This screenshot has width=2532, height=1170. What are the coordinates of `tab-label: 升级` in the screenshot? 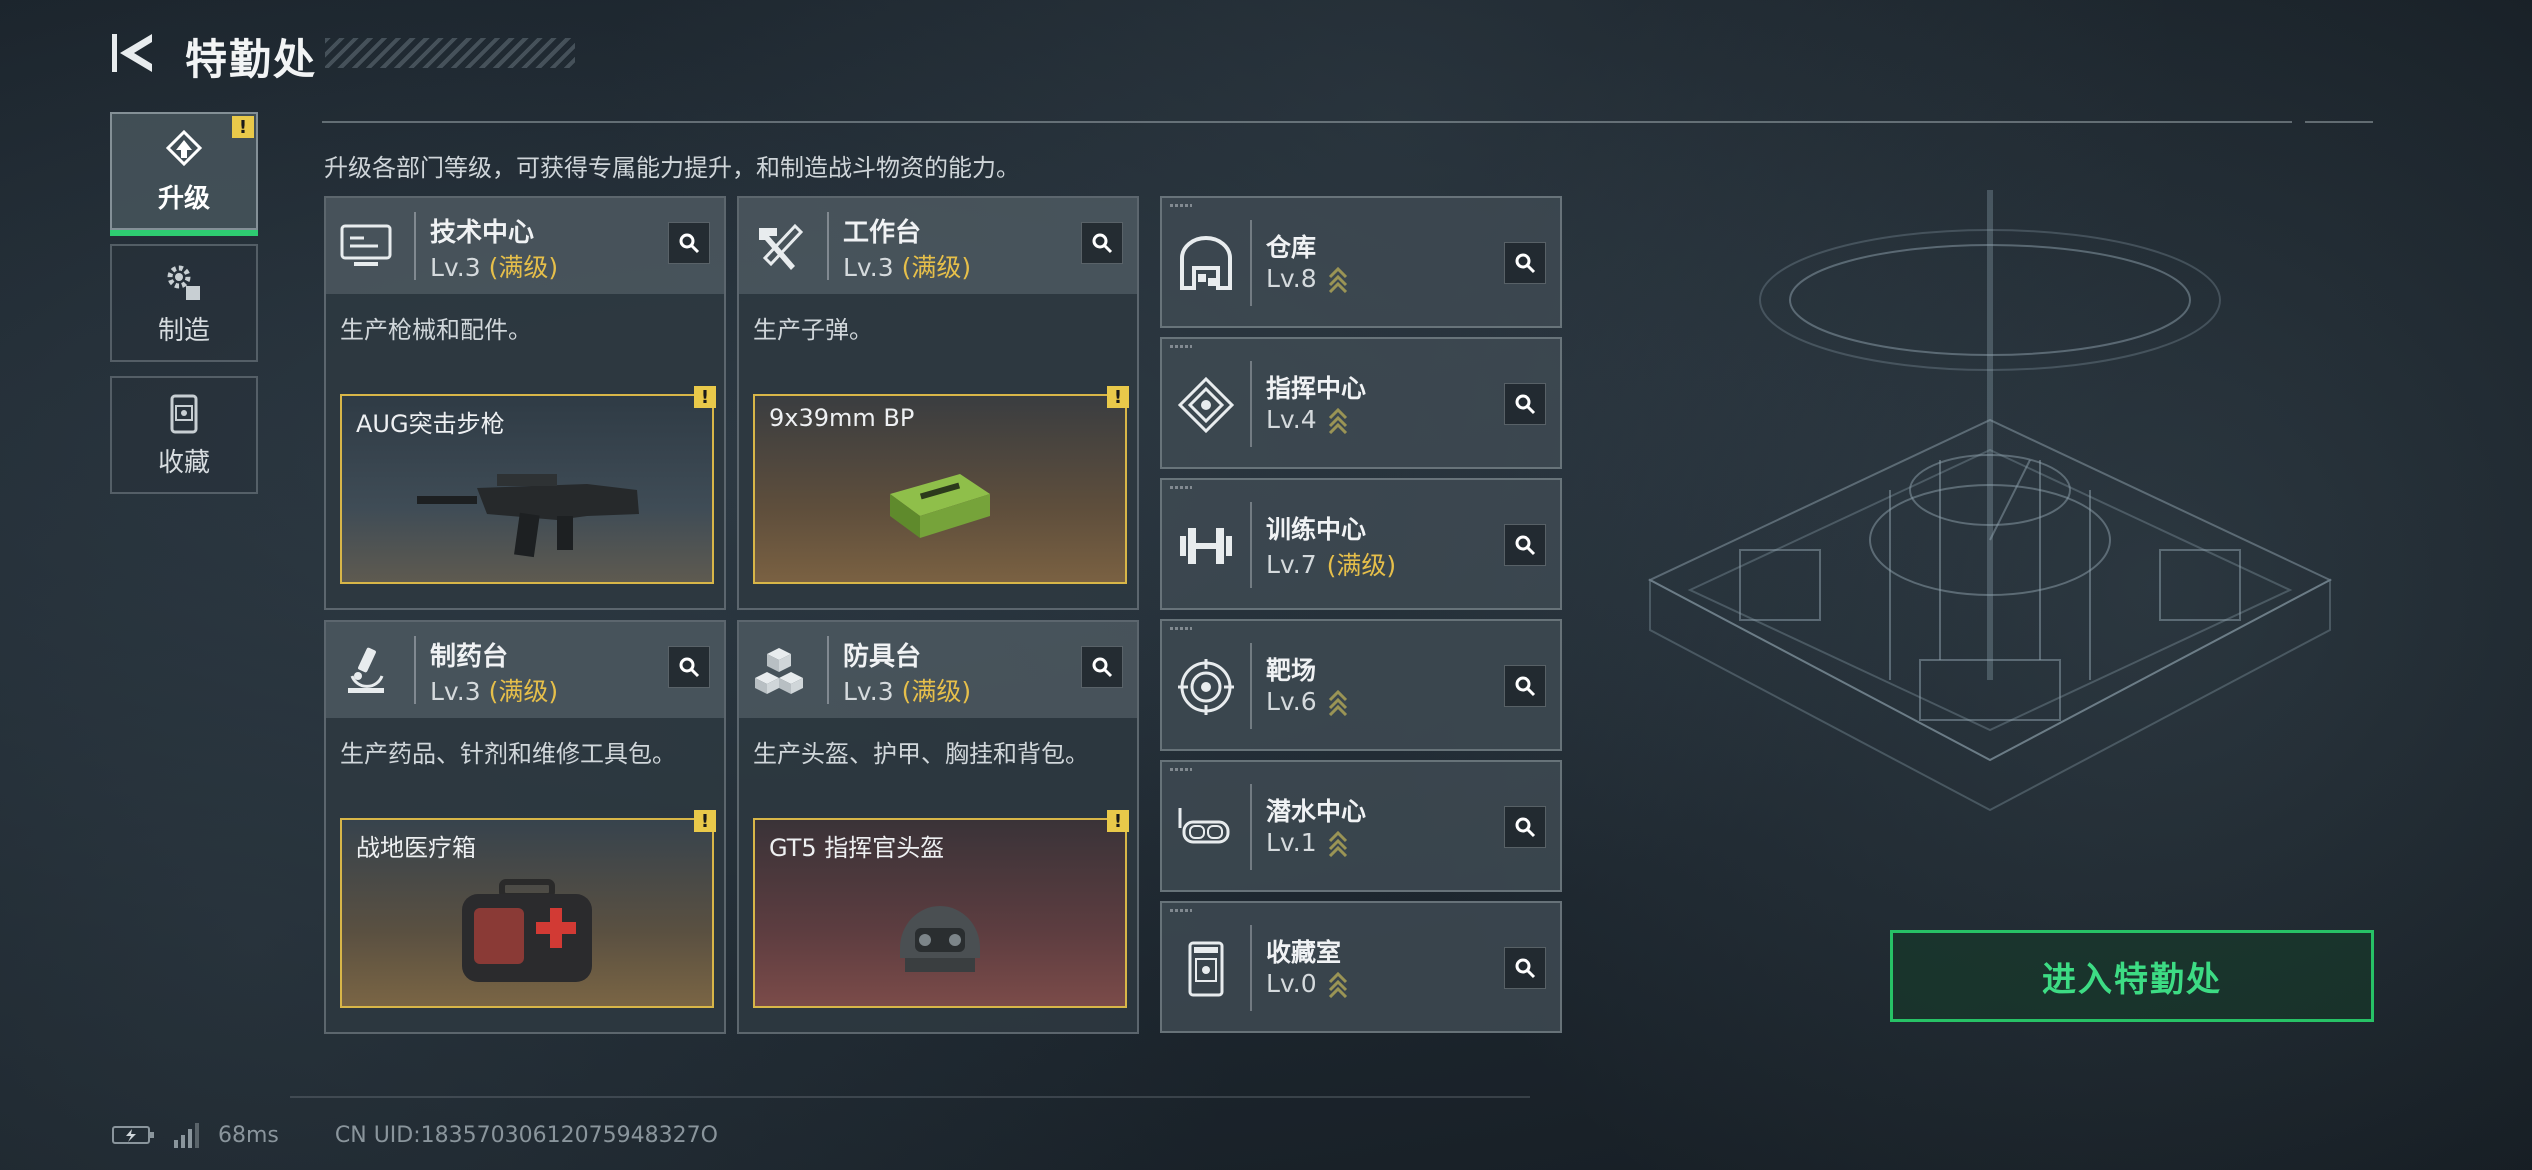 It's located at (183, 198).